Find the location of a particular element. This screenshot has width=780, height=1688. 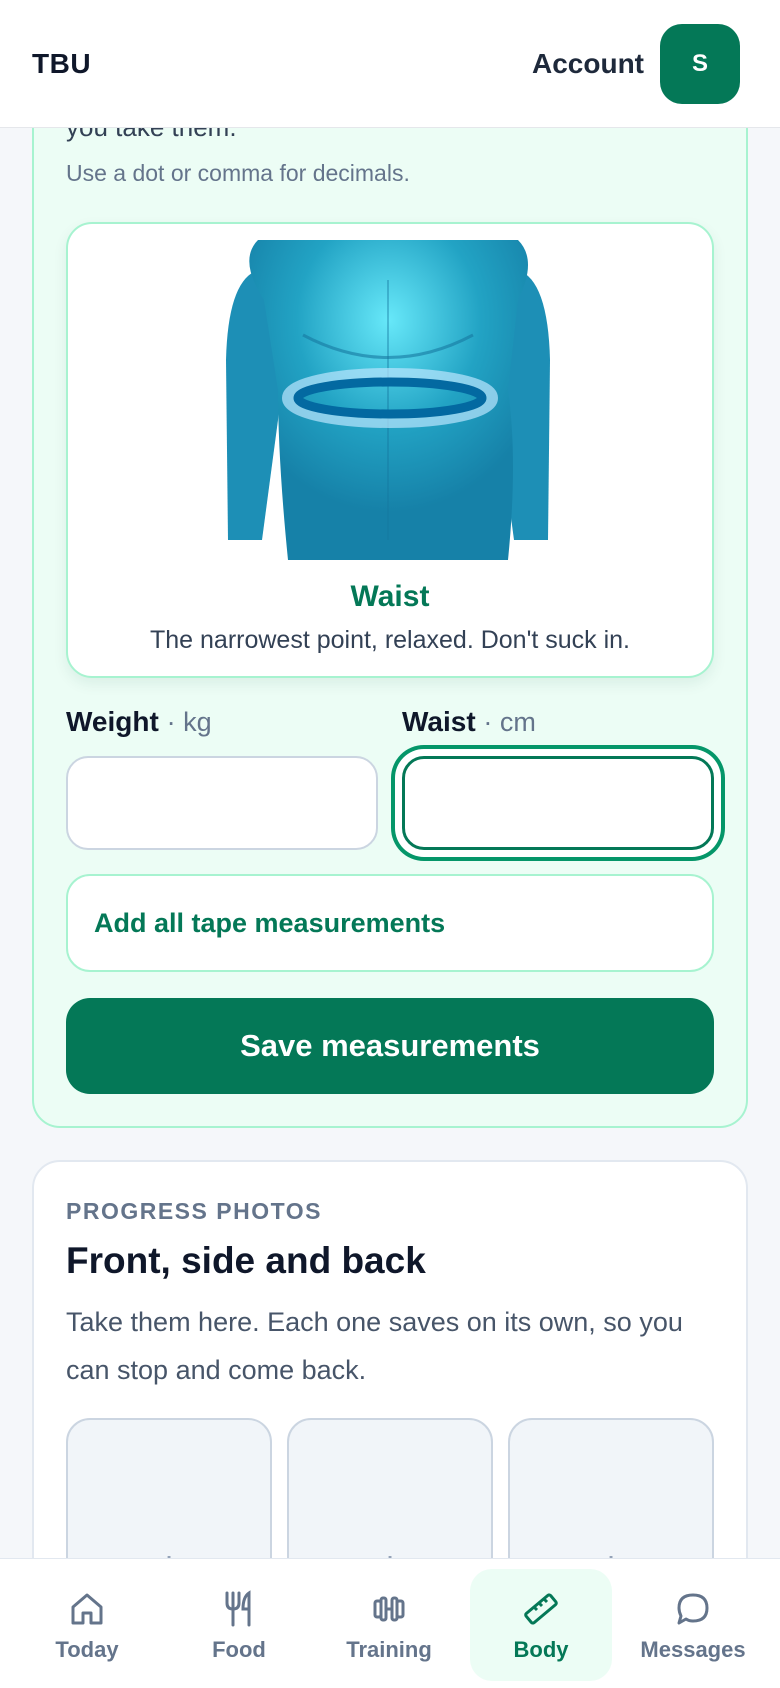

guide-title: Waist is located at coordinates (390, 596).